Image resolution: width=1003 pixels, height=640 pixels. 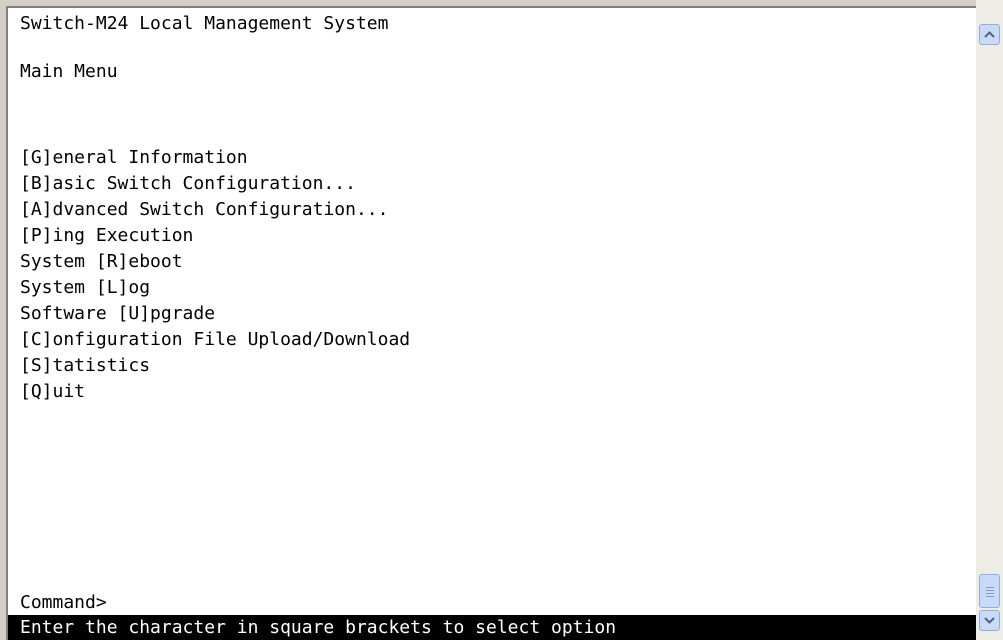 What do you see at coordinates (69, 71) in the screenshot?
I see `menu-heading: Main Menu` at bounding box center [69, 71].